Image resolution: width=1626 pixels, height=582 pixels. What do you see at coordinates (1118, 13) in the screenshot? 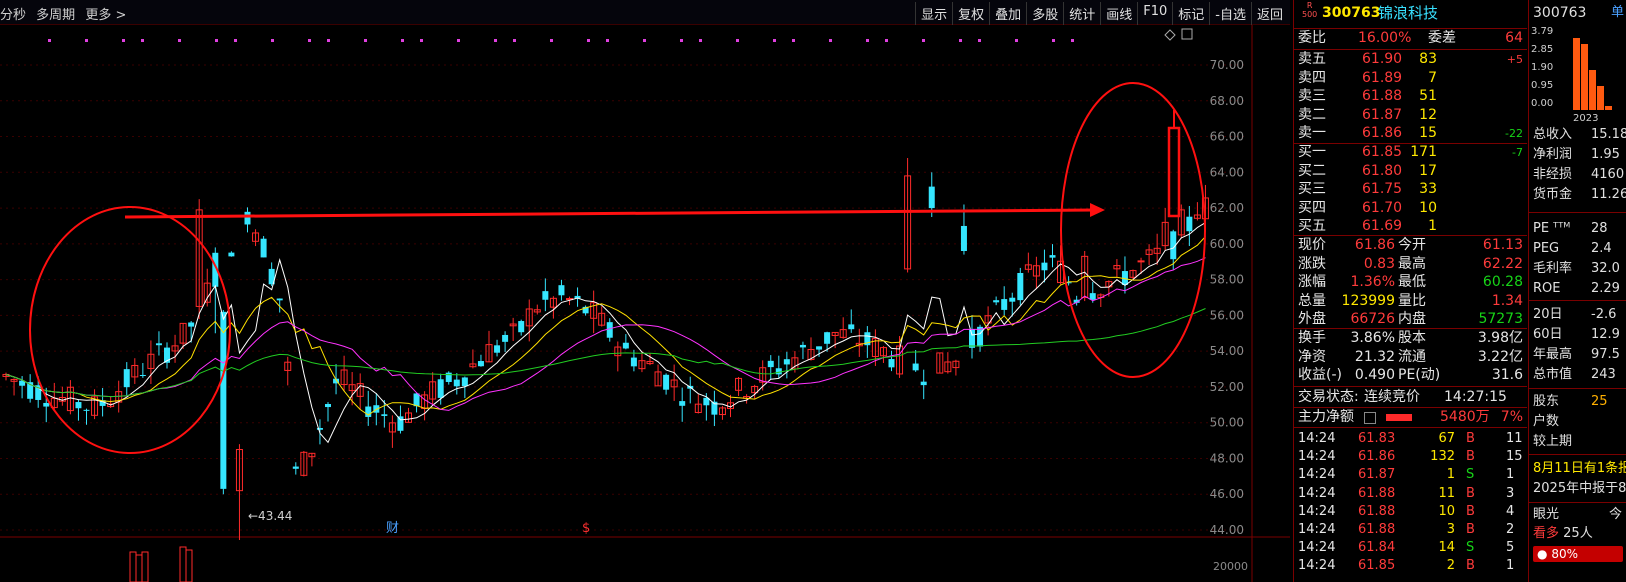
I see `draw-line-button: 画线` at bounding box center [1118, 13].